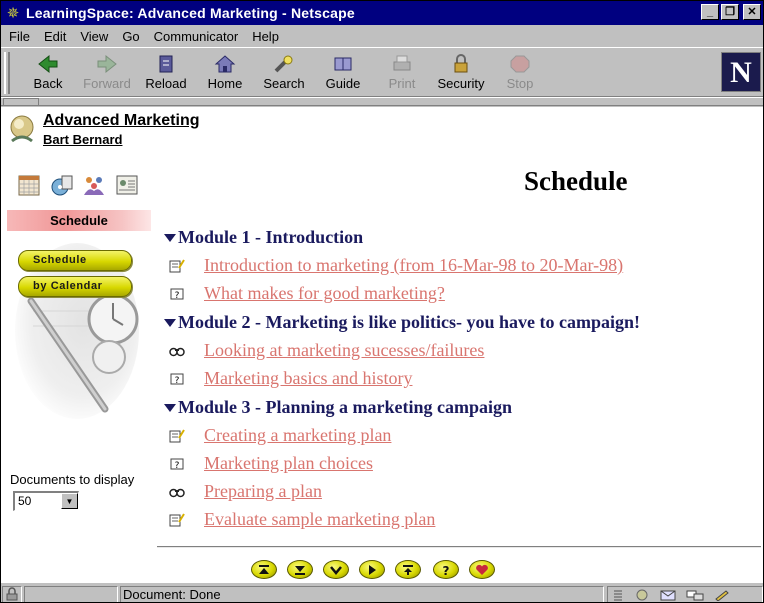 This screenshot has height=603, width=764. What do you see at coordinates (127, 185) in the screenshot?
I see `profile-card-icon` at bounding box center [127, 185].